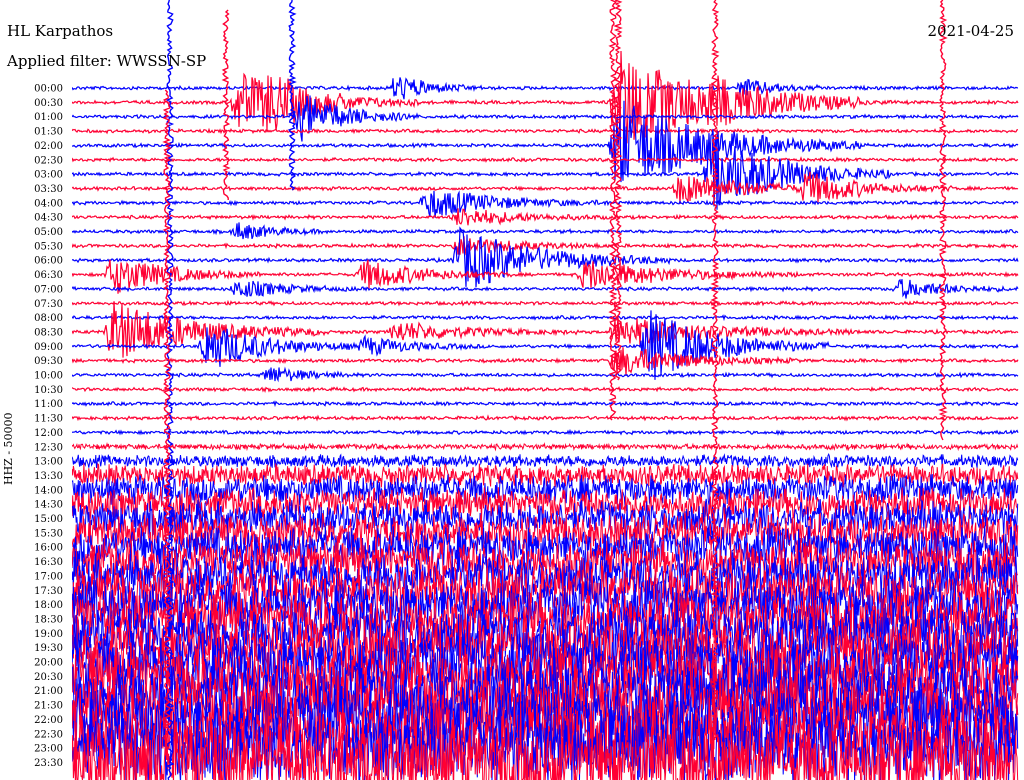 The width and height of the screenshot is (1024, 780). I want to click on time-tick-label: 02:00, so click(48, 146).